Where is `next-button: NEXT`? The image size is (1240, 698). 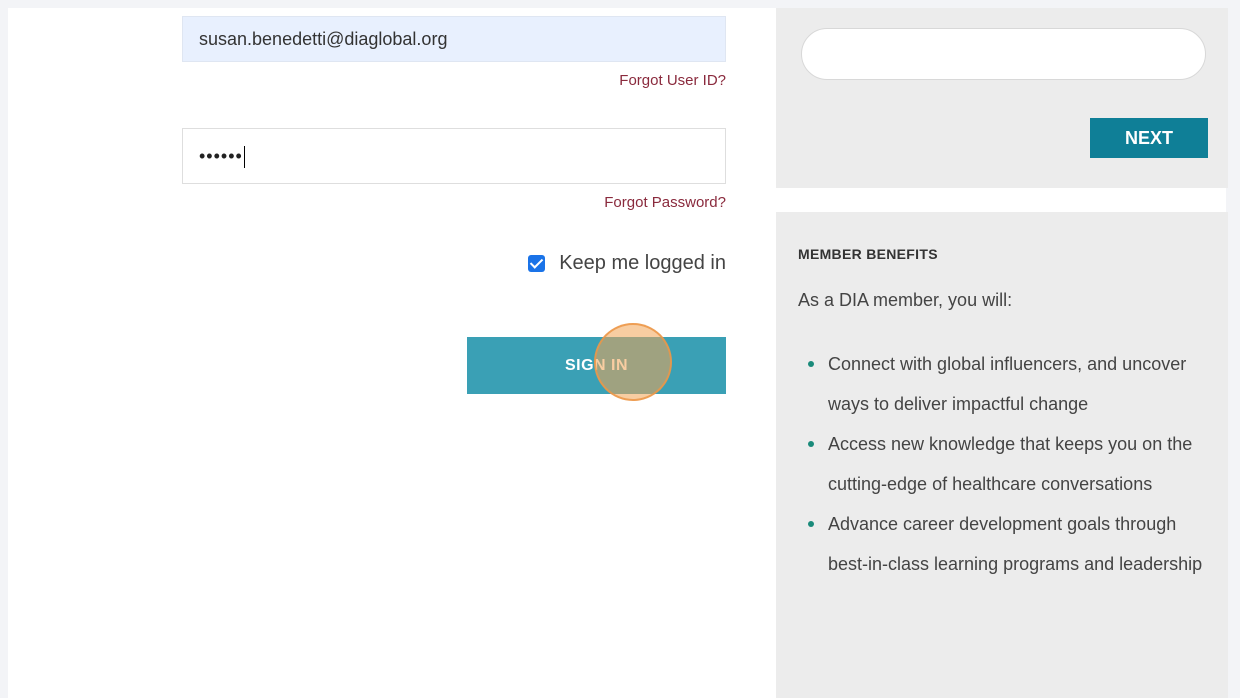 next-button: NEXT is located at coordinates (1149, 138).